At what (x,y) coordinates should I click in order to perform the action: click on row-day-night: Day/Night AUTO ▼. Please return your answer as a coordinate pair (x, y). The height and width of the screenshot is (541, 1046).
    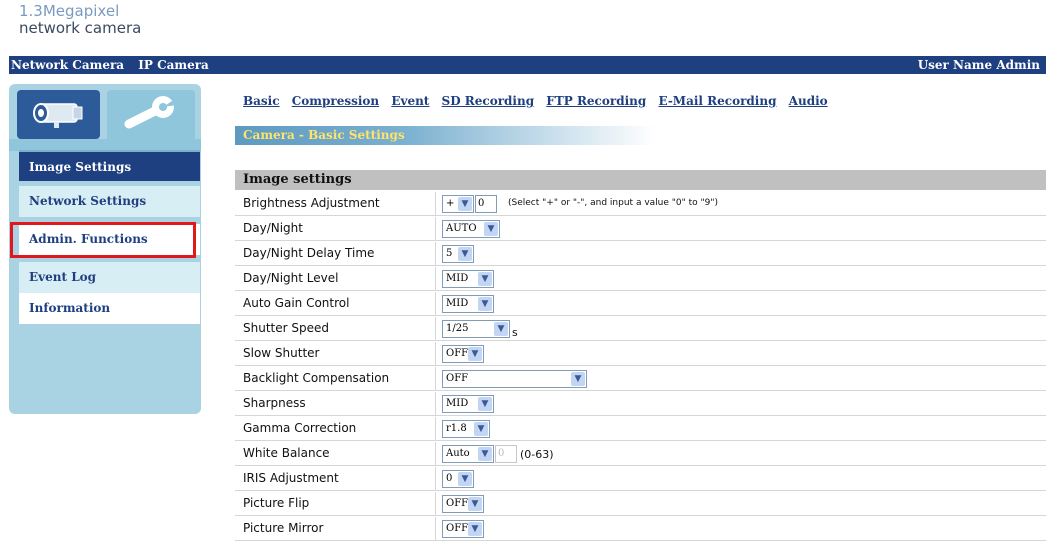
    Looking at the image, I should click on (640, 229).